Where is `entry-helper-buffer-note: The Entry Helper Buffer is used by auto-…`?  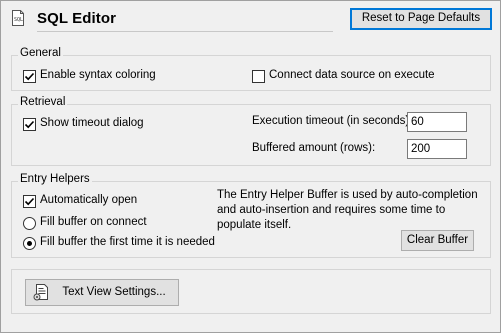
entry-helper-buffer-note: The Entry Helper Buffer is used by auto-… is located at coordinates (347, 210).